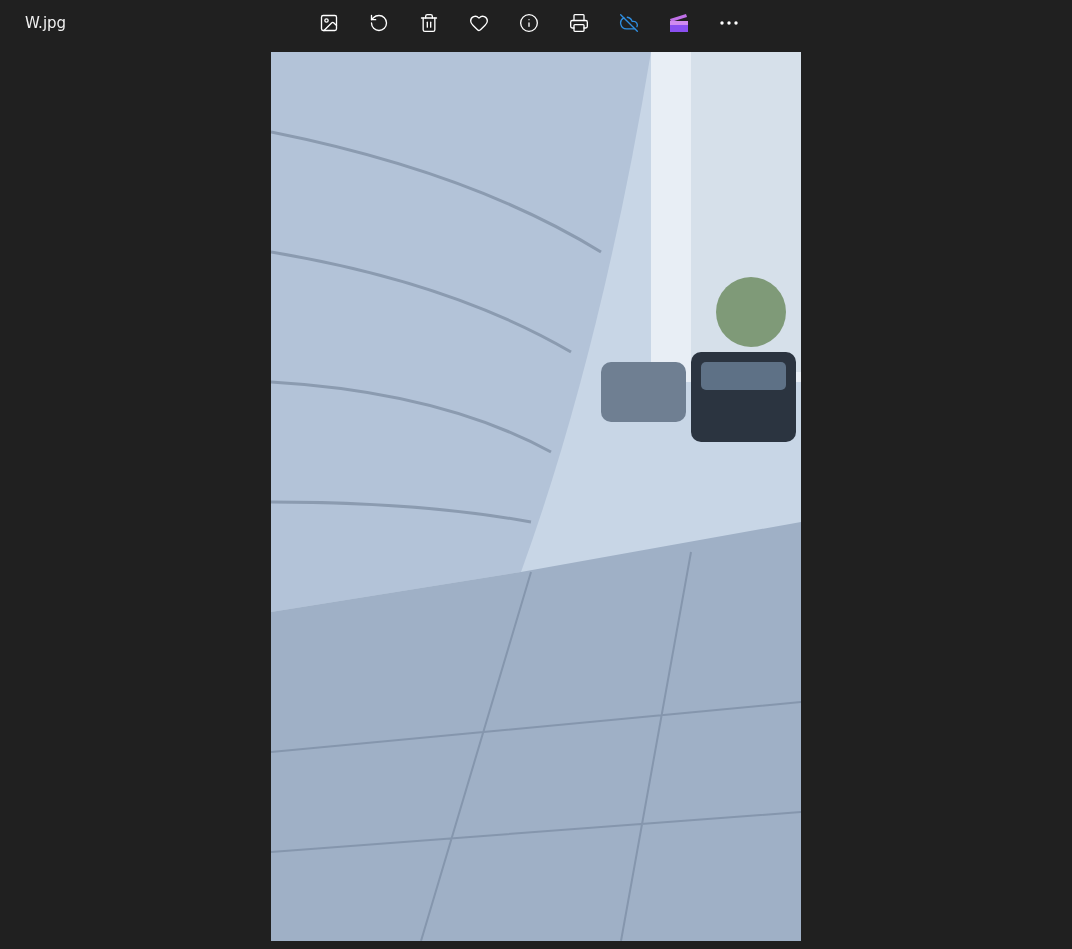  Describe the element at coordinates (628, 22) in the screenshot. I see `cloud-off-icon` at that location.